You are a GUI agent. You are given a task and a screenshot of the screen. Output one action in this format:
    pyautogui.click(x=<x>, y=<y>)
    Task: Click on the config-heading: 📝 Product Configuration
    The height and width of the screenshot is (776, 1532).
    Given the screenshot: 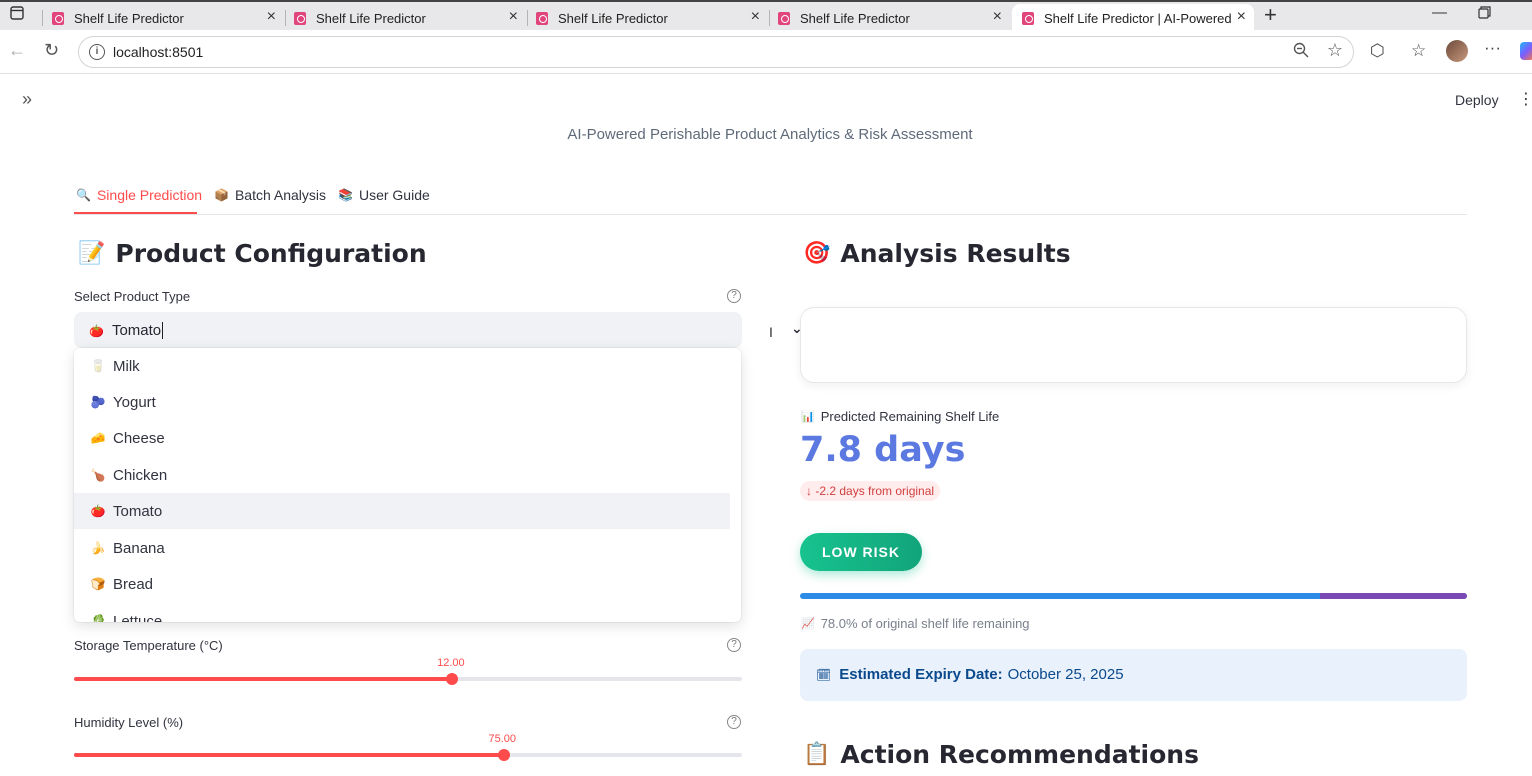 What is the action you would take?
    pyautogui.click(x=252, y=253)
    